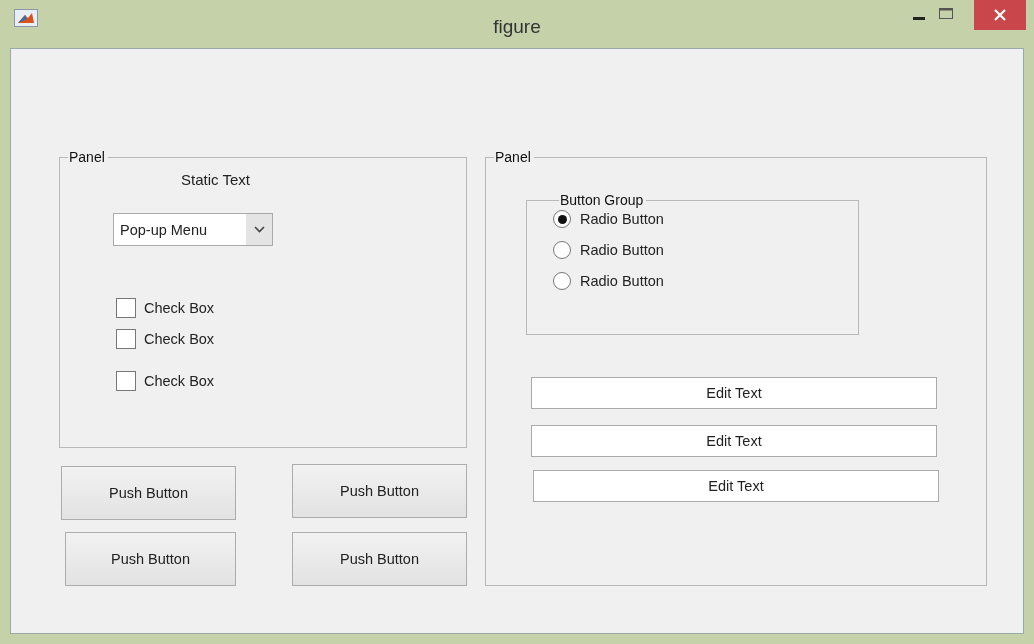 The width and height of the screenshot is (1034, 644). What do you see at coordinates (602, 200) in the screenshot?
I see `button-group-title: Button Group` at bounding box center [602, 200].